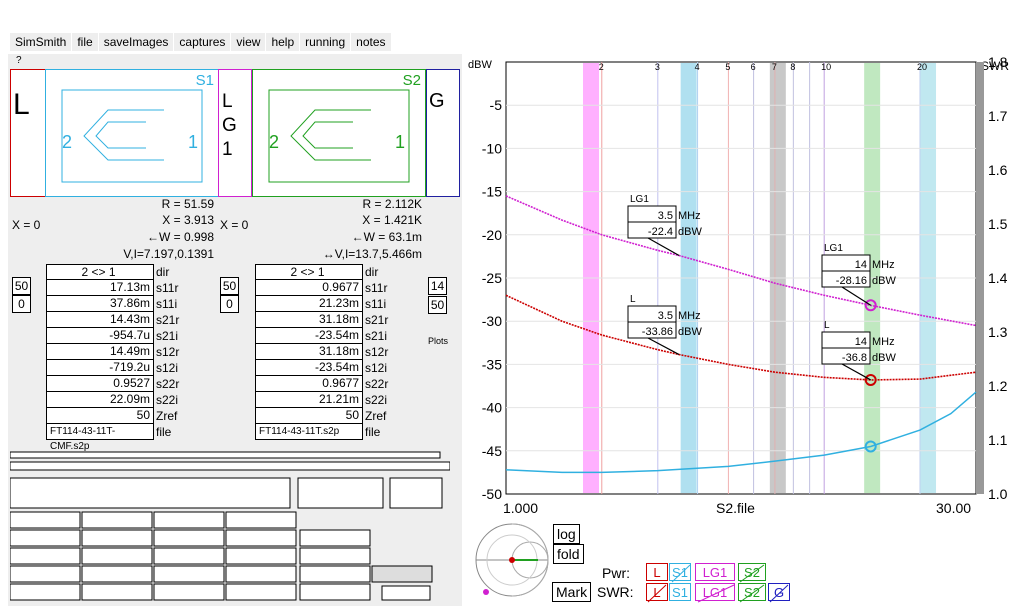  Describe the element at coordinates (274, 142) in the screenshot. I see `s2-port2: 2` at that location.